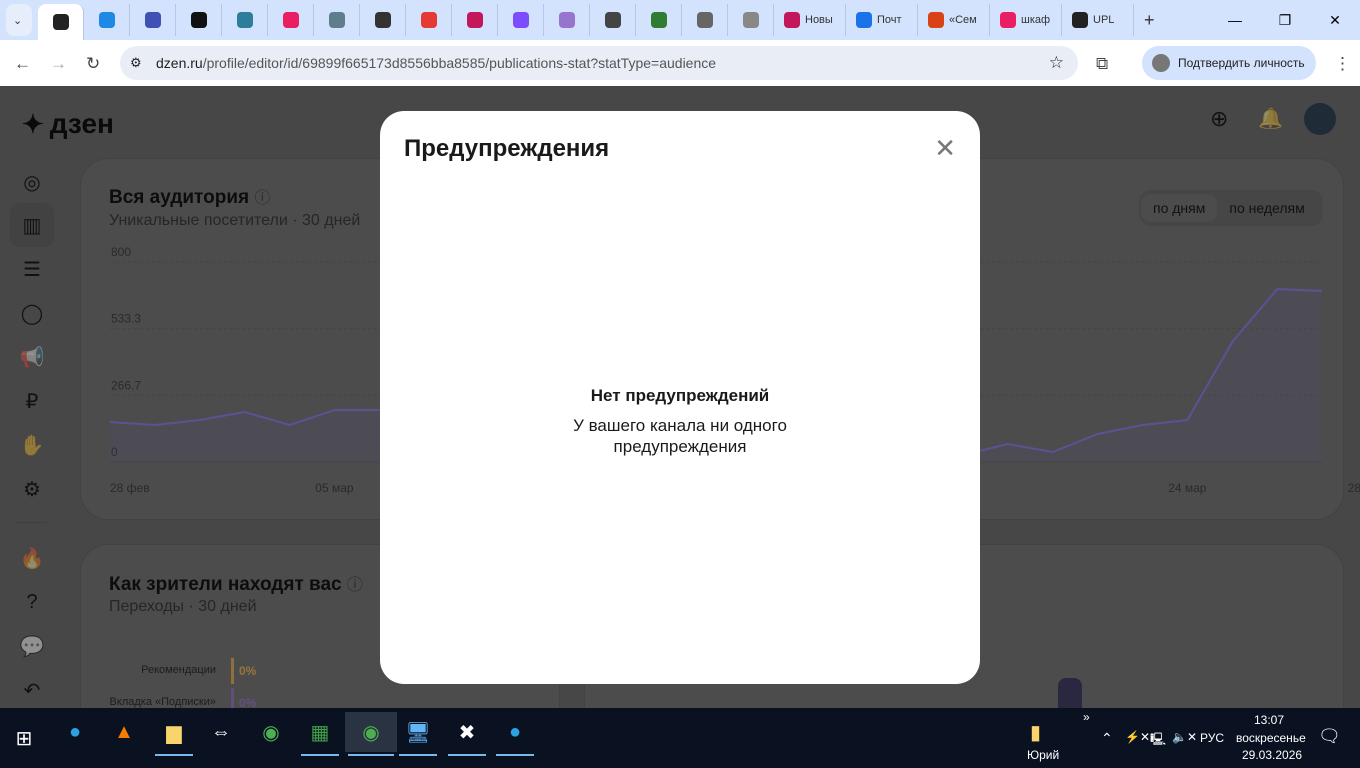  I want to click on clock-time: 13:07, so click(1269, 720).